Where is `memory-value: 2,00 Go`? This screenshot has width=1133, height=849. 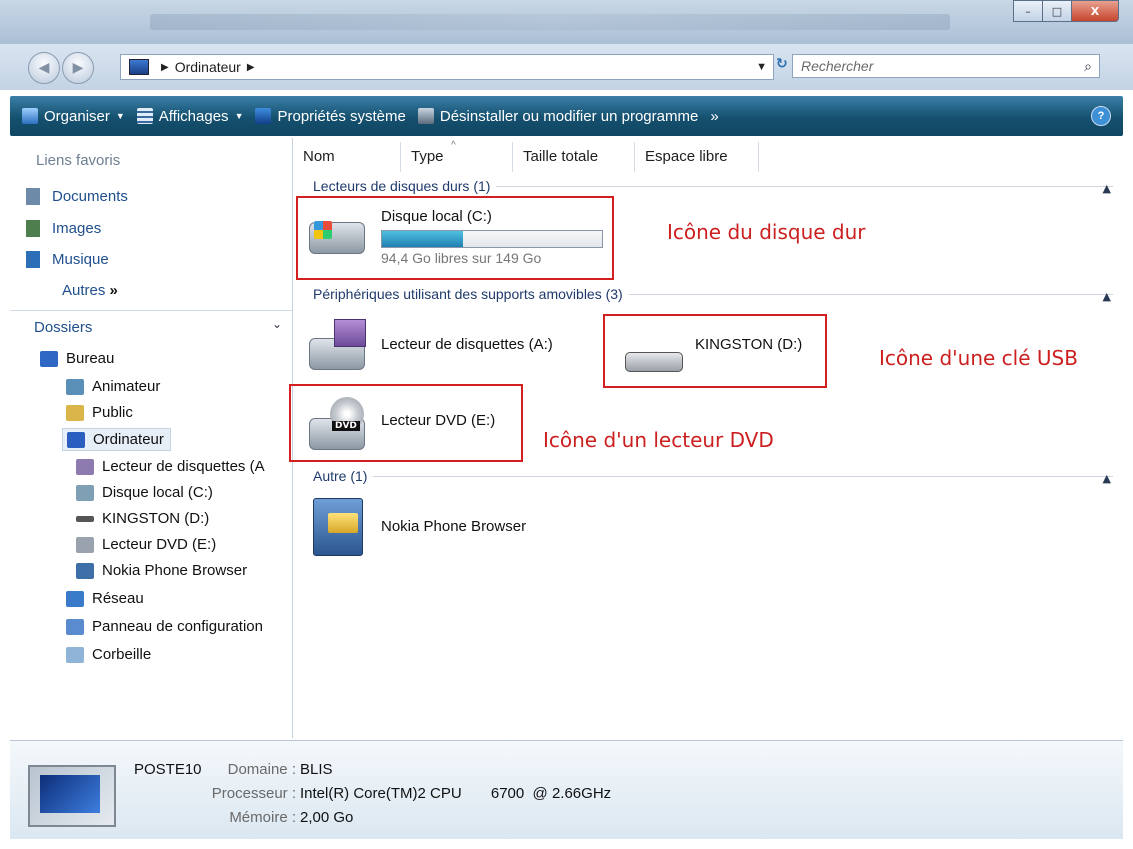 memory-value: 2,00 Go is located at coordinates (327, 817).